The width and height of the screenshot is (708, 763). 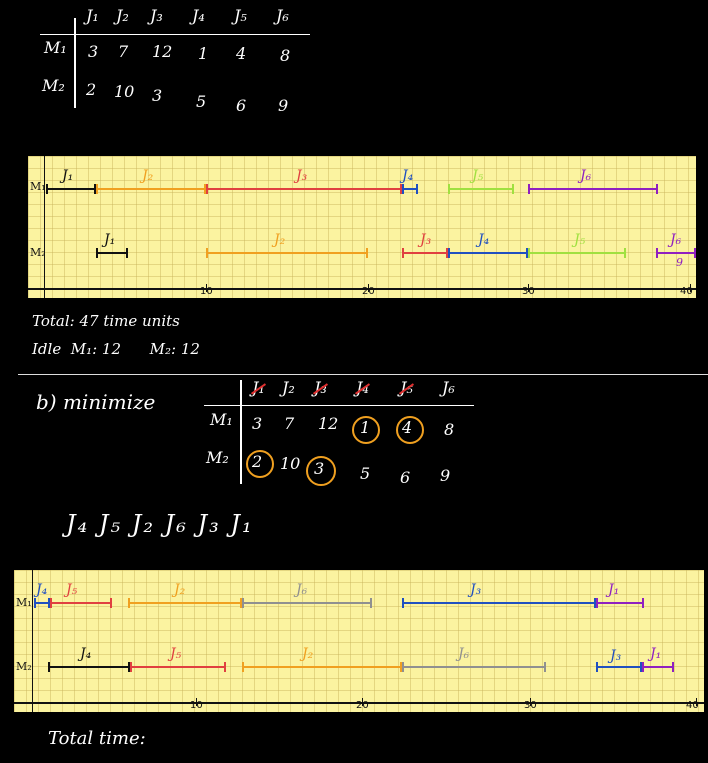 I want to click on gantt2-m1-bar-j6, so click(x=307, y=603).